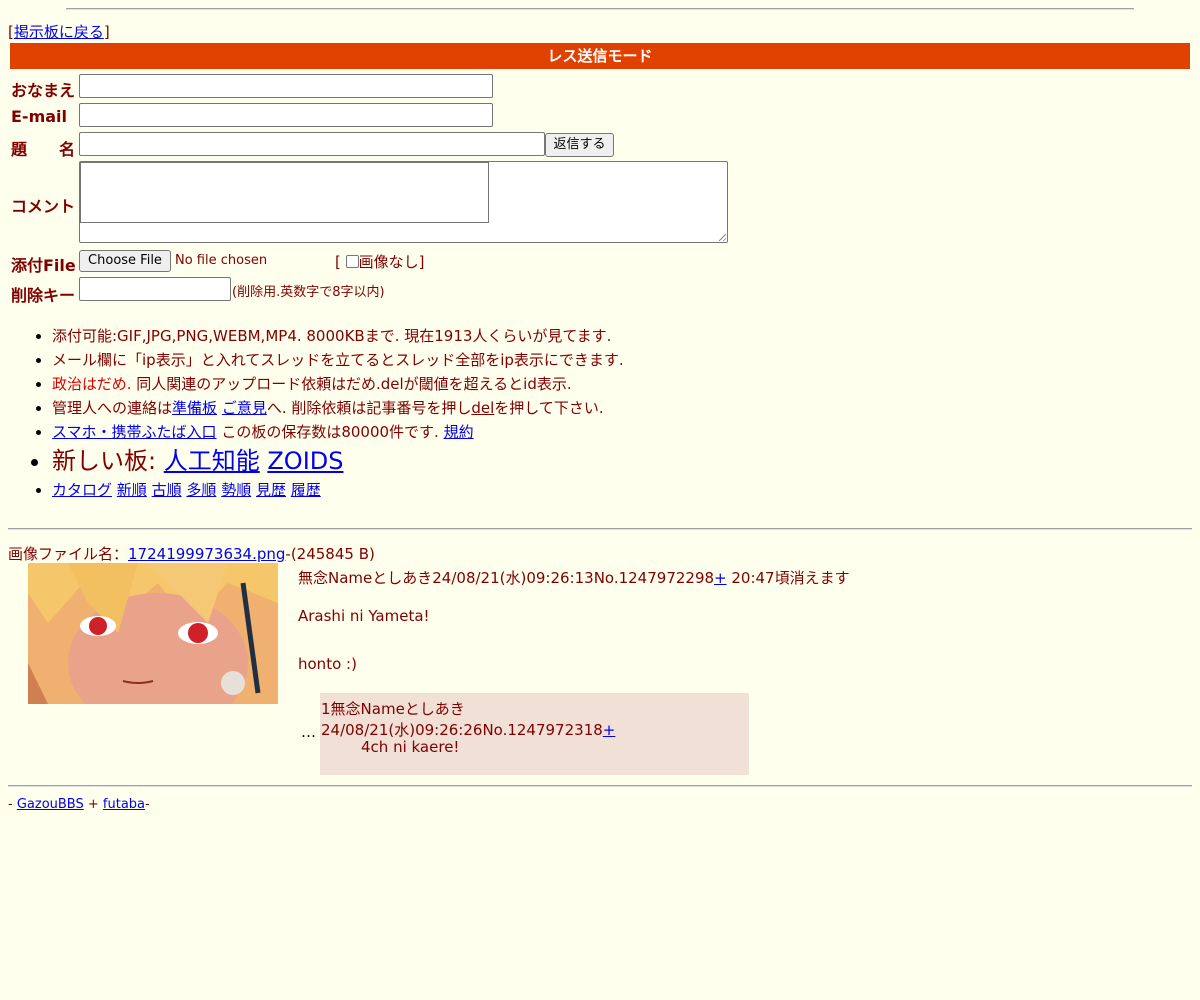  I want to click on file-info-prefix: 画像ファイル名：, so click(68, 554).